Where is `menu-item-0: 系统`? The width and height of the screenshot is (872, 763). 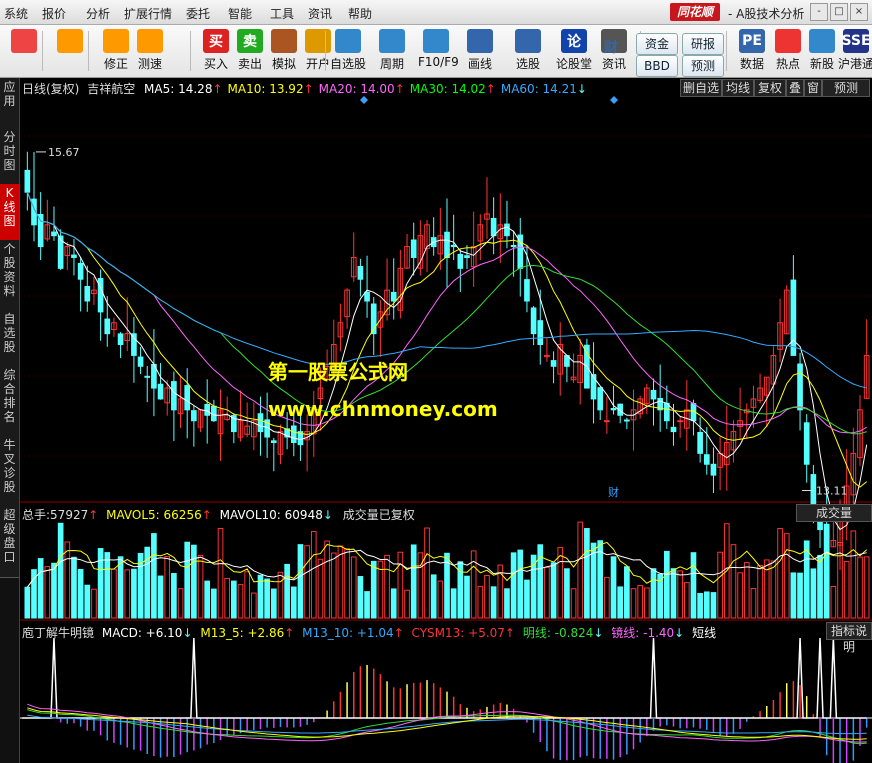 menu-item-0: 系统 is located at coordinates (16, 13).